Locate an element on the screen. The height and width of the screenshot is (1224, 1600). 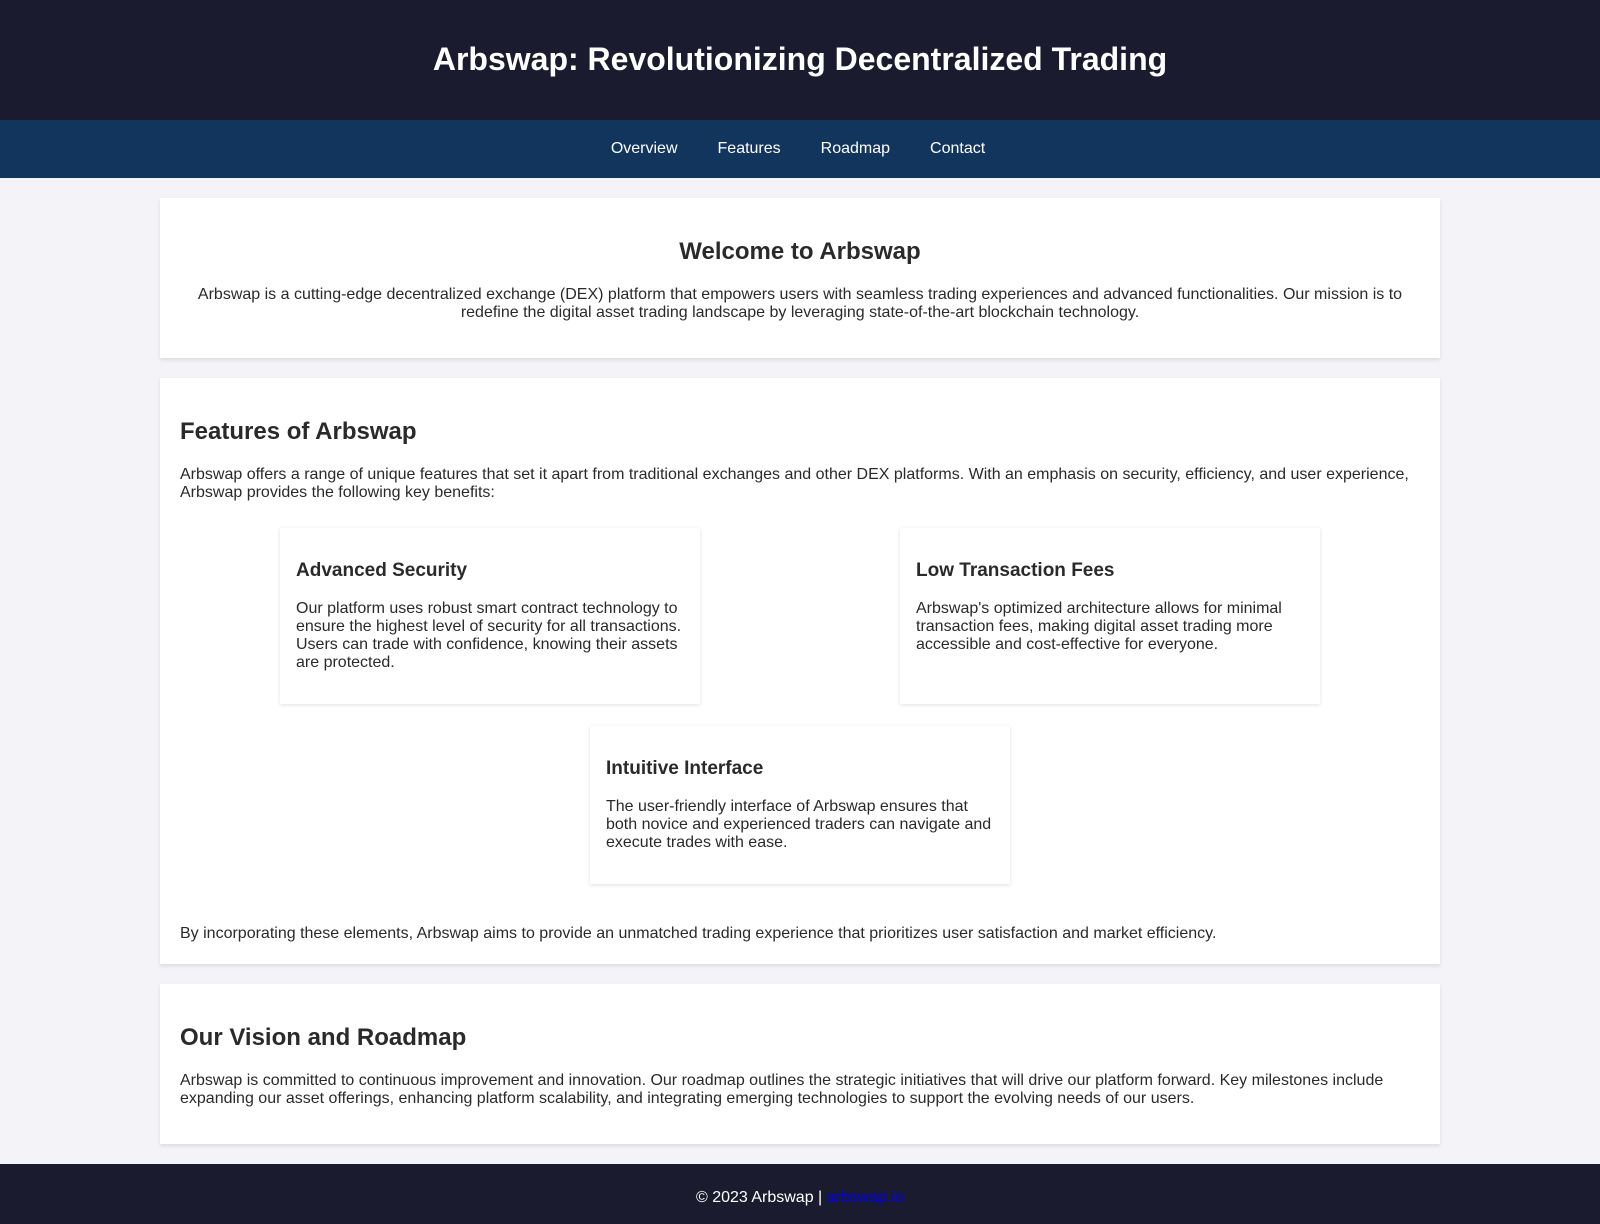
nav-link-roadmap: Roadmap is located at coordinates (855, 149).